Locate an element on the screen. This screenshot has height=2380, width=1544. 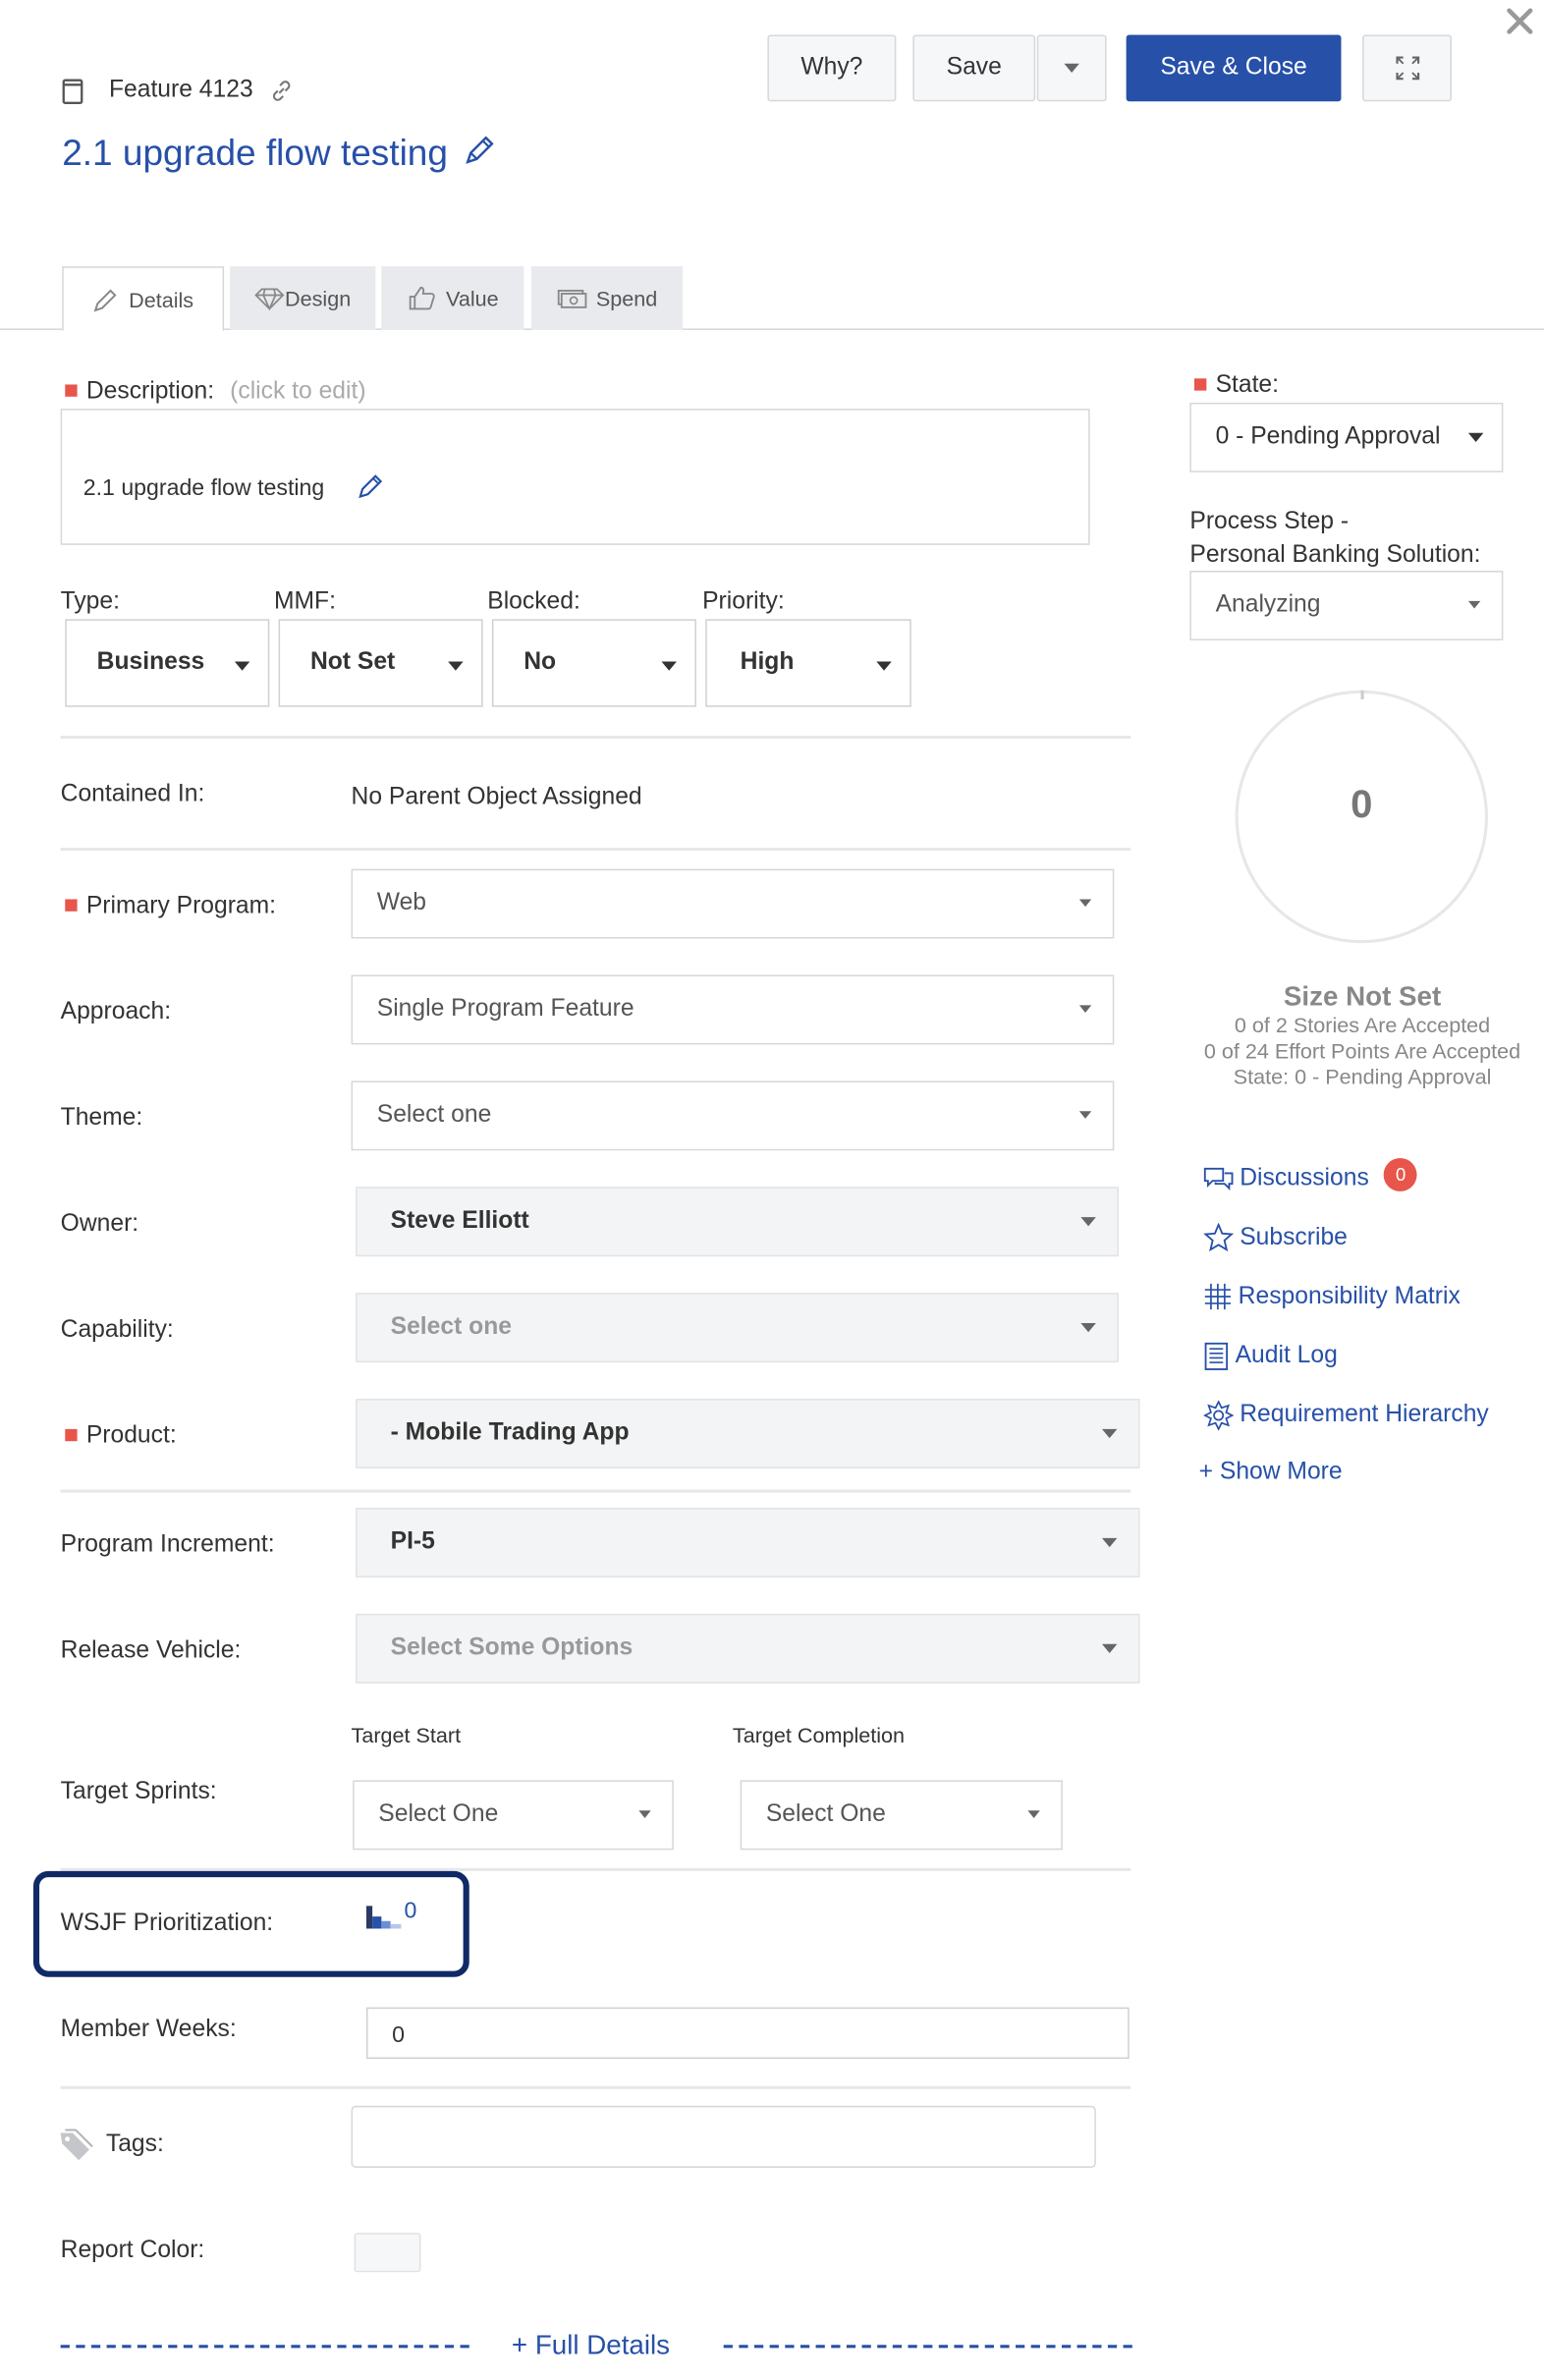
money-icon is located at coordinates (571, 298).